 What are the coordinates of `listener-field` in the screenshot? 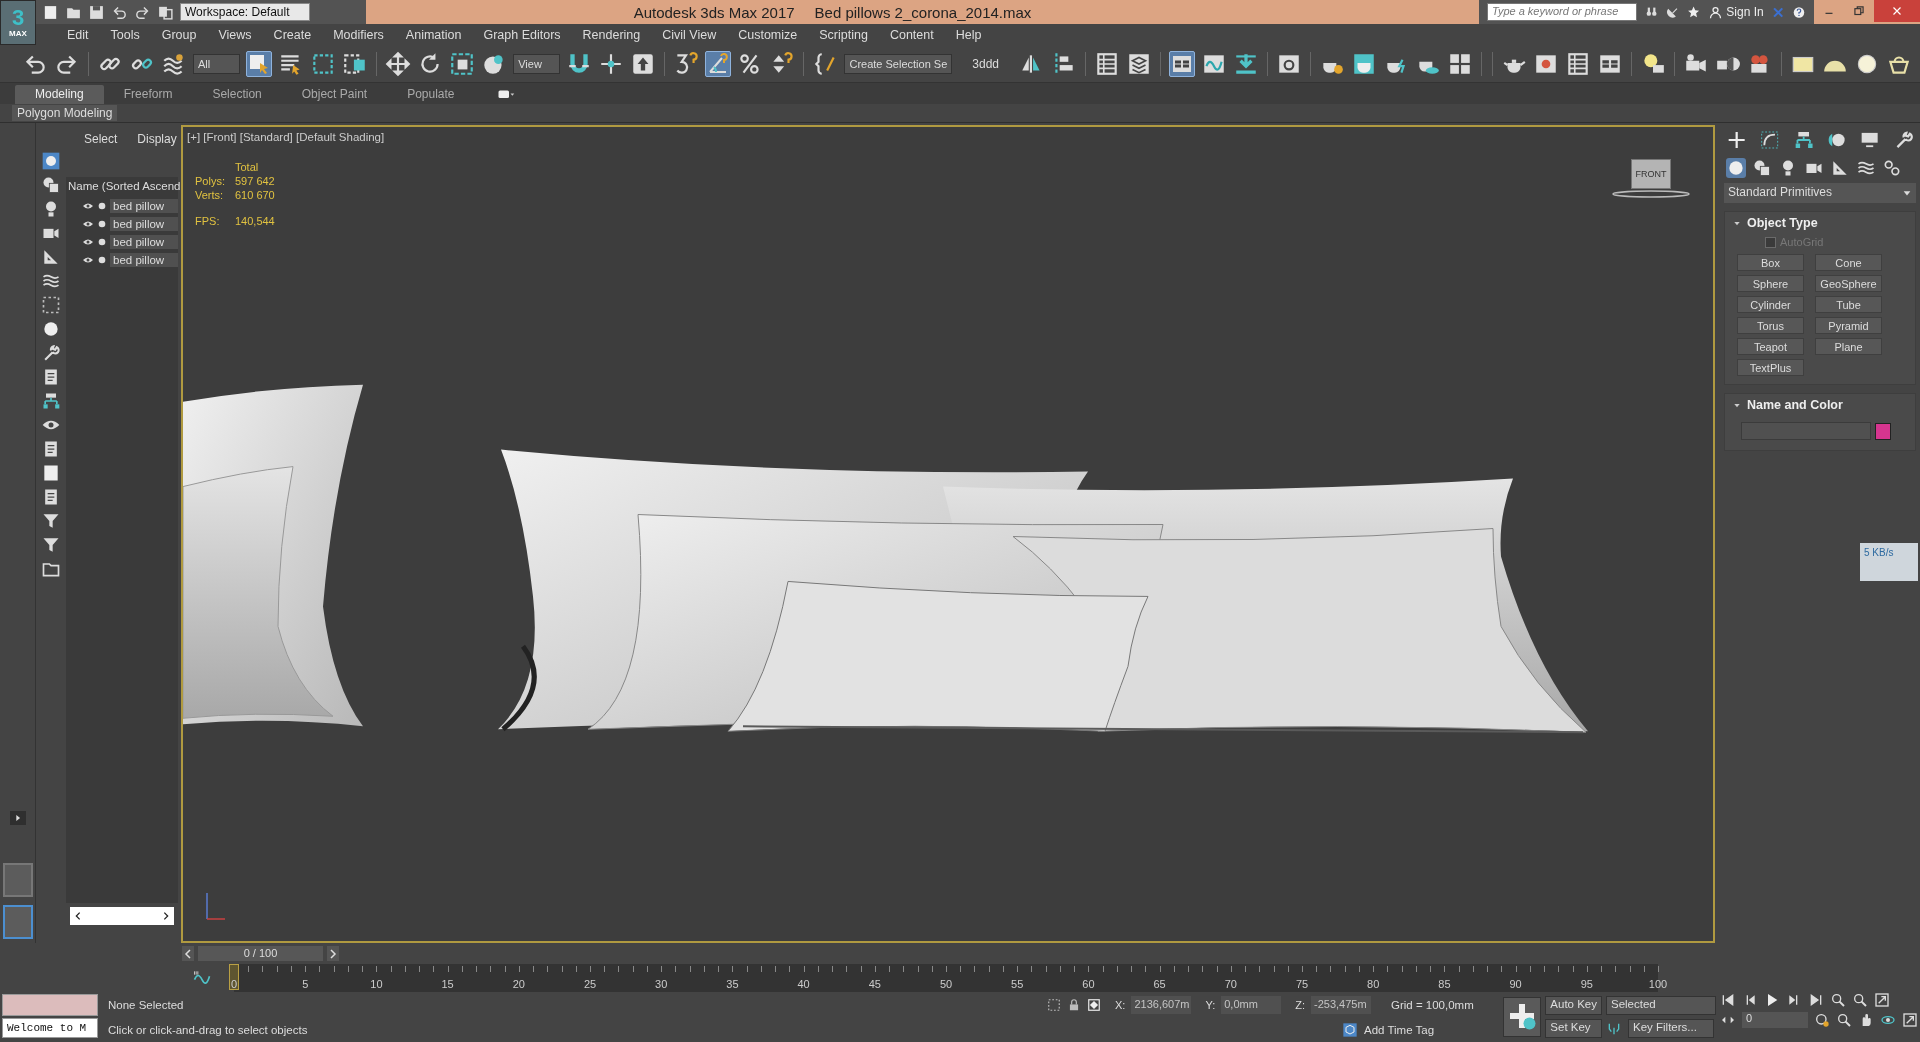 It's located at (50, 1005).